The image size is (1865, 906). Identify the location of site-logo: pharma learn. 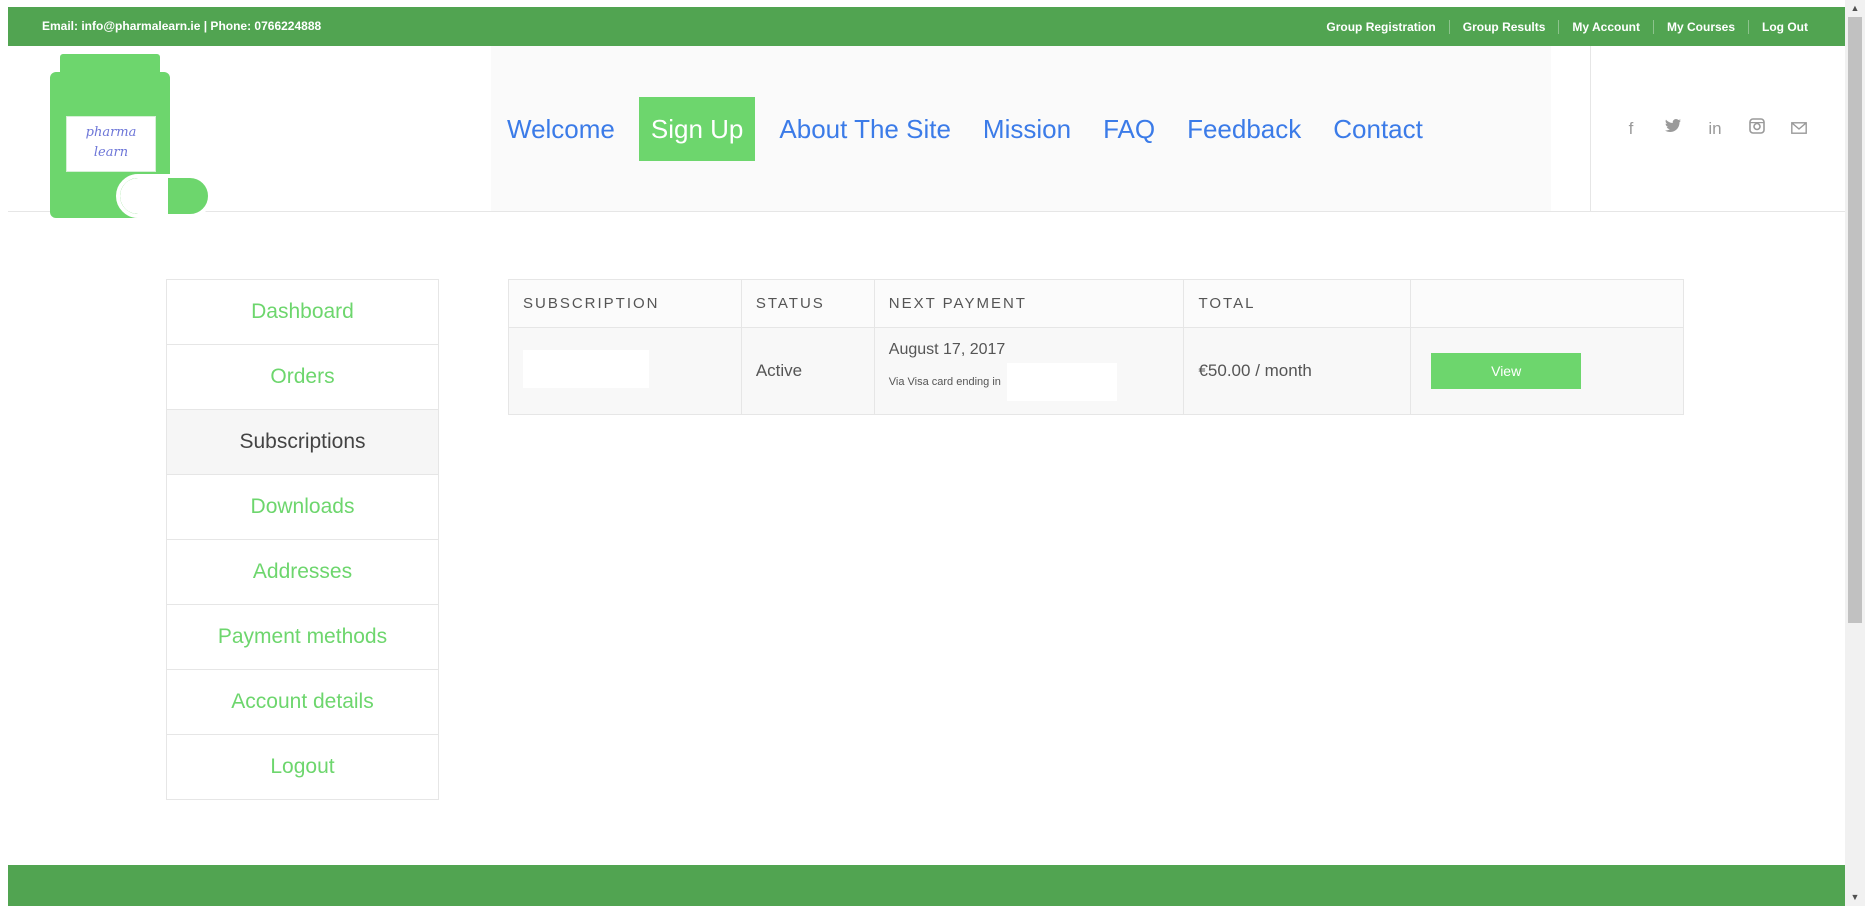
(131, 136).